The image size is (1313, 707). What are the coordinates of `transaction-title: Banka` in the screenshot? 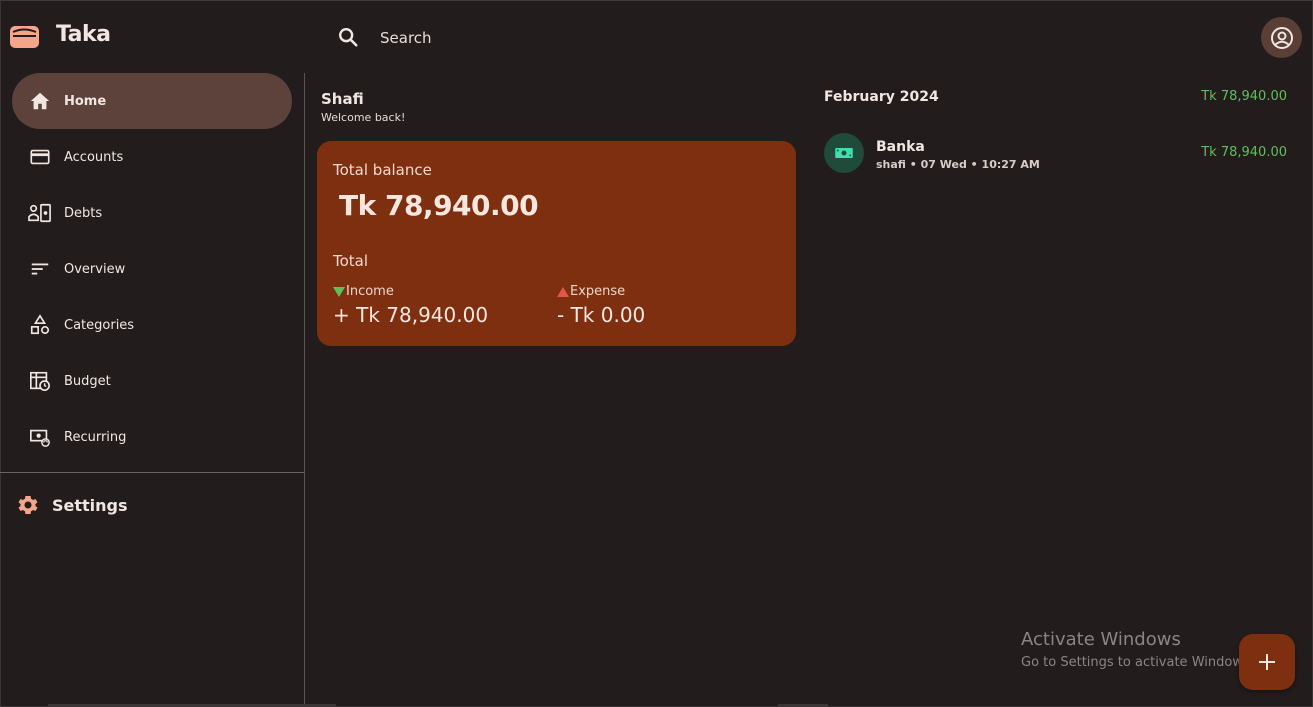 It's located at (900, 147).